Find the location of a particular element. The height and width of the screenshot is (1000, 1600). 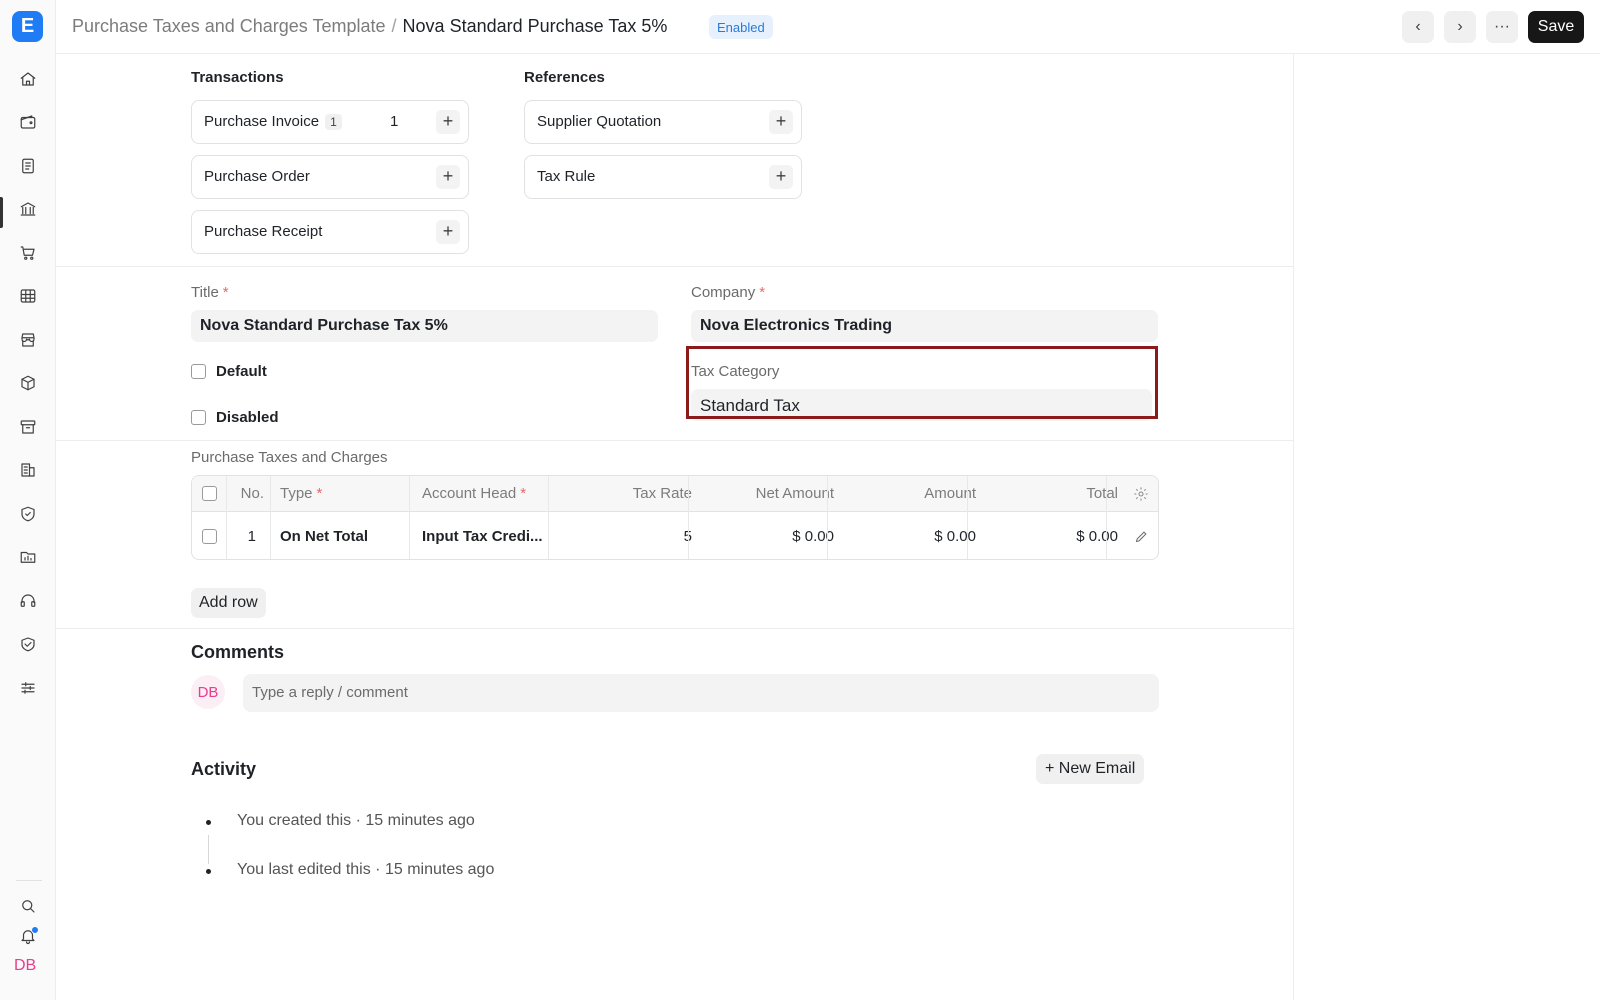

sidebar-search is located at coordinates (27, 905).